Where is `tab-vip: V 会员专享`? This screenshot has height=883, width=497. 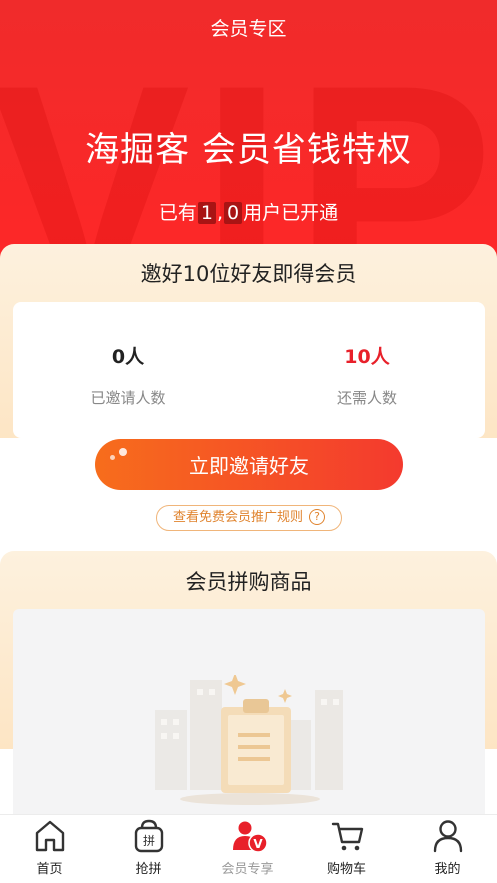 tab-vip: V 会员专享 is located at coordinates (247, 849).